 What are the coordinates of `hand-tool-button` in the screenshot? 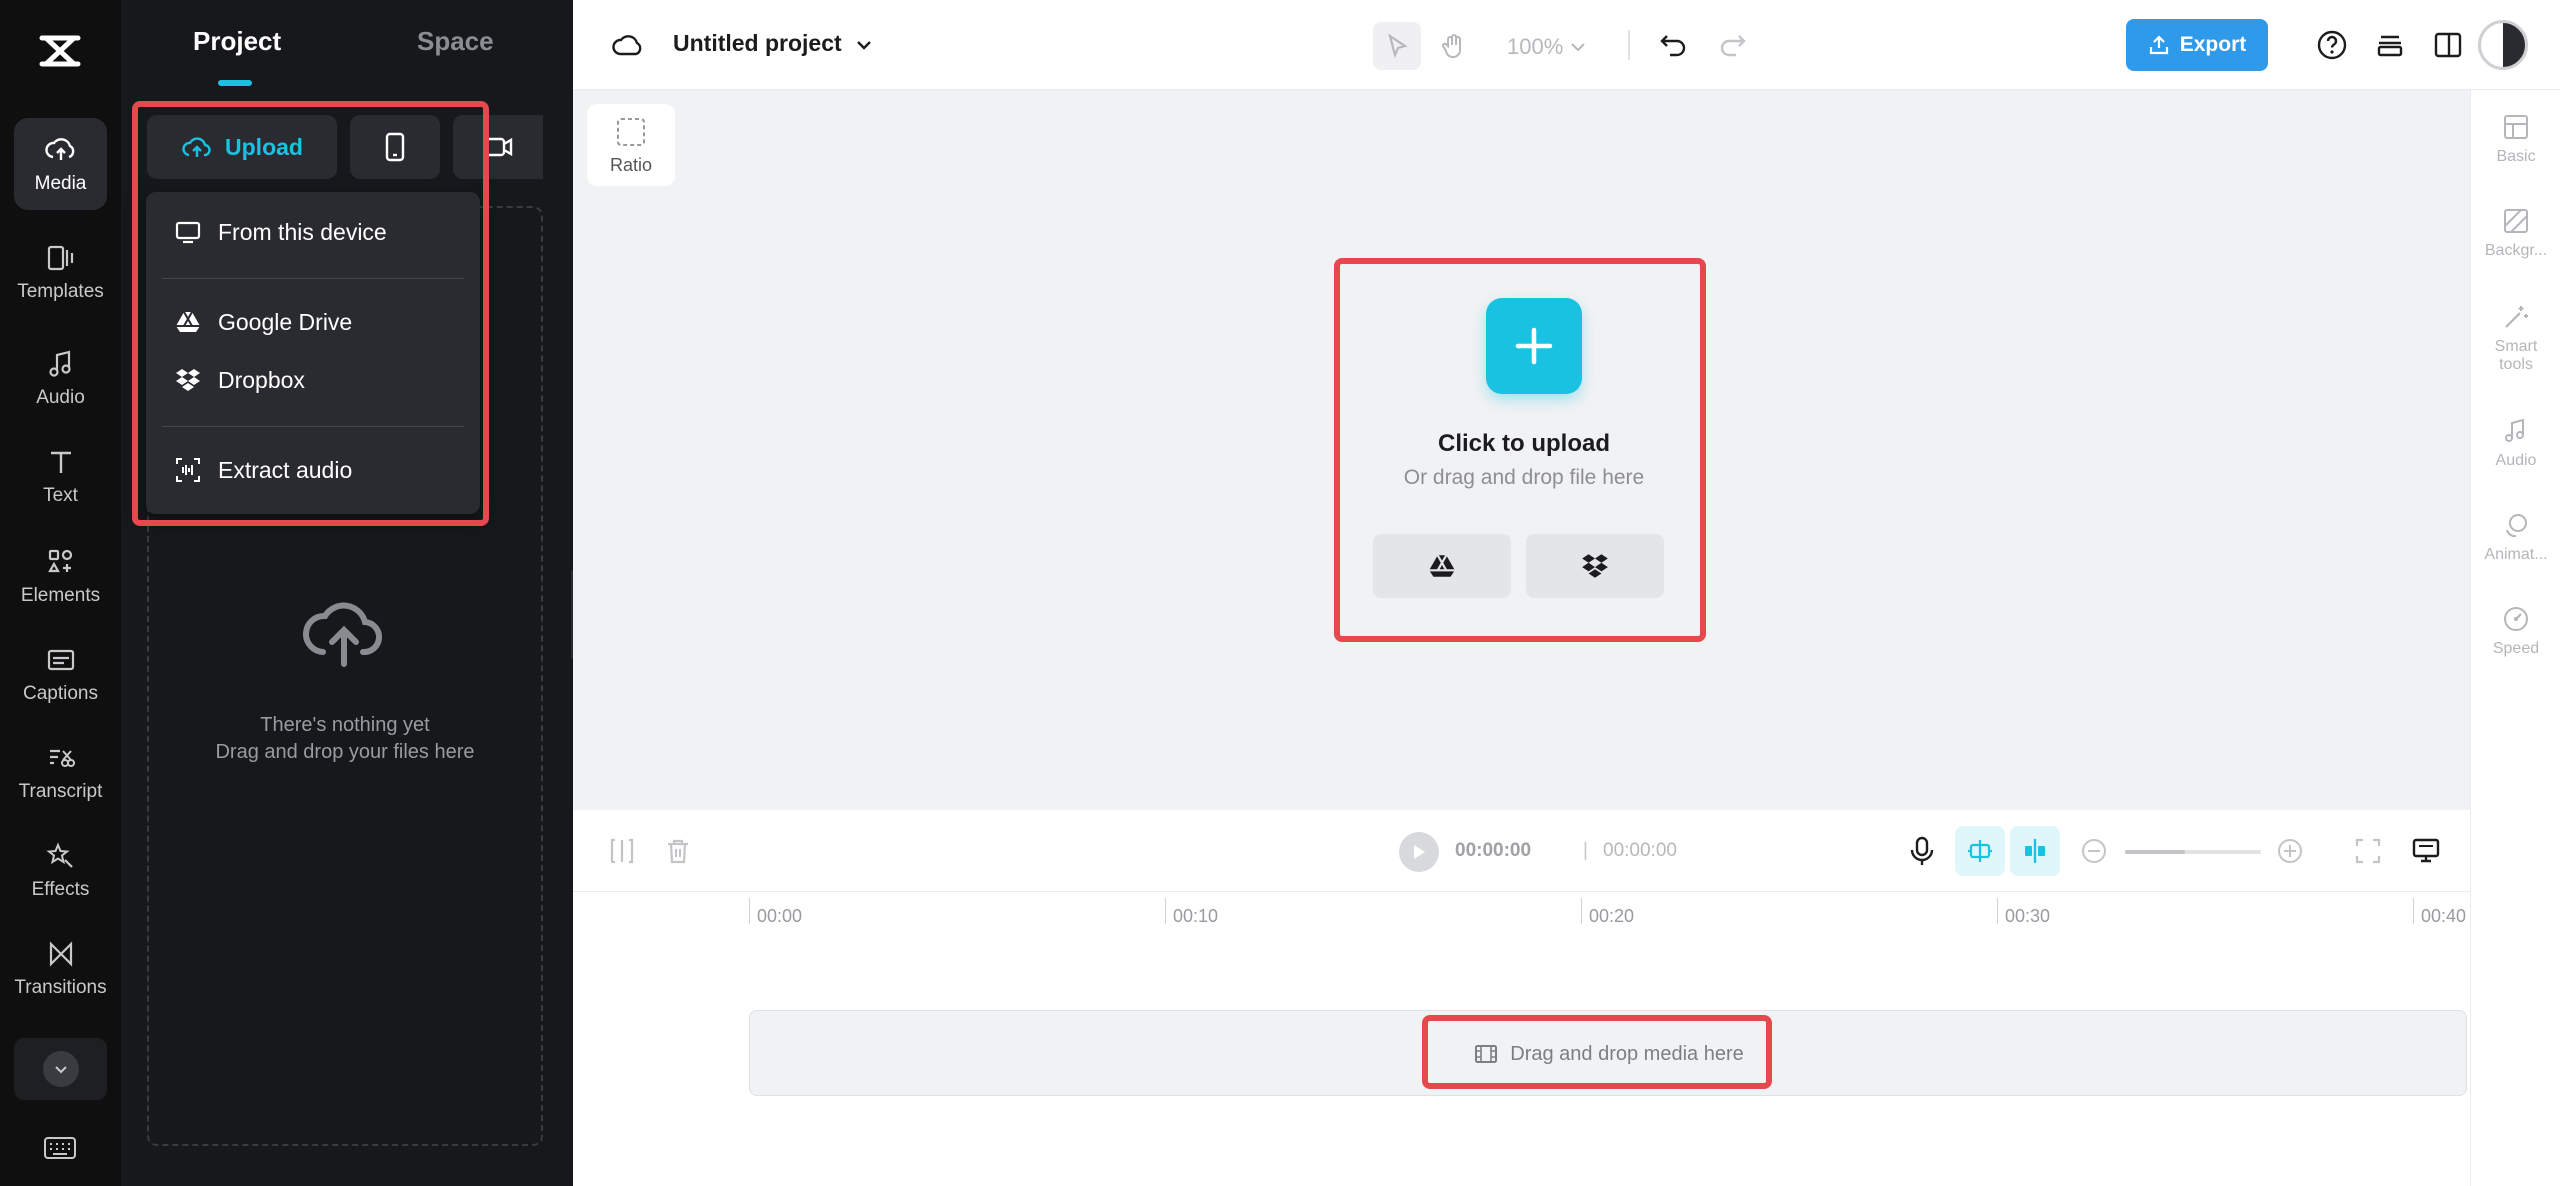 It's located at (1453, 46).